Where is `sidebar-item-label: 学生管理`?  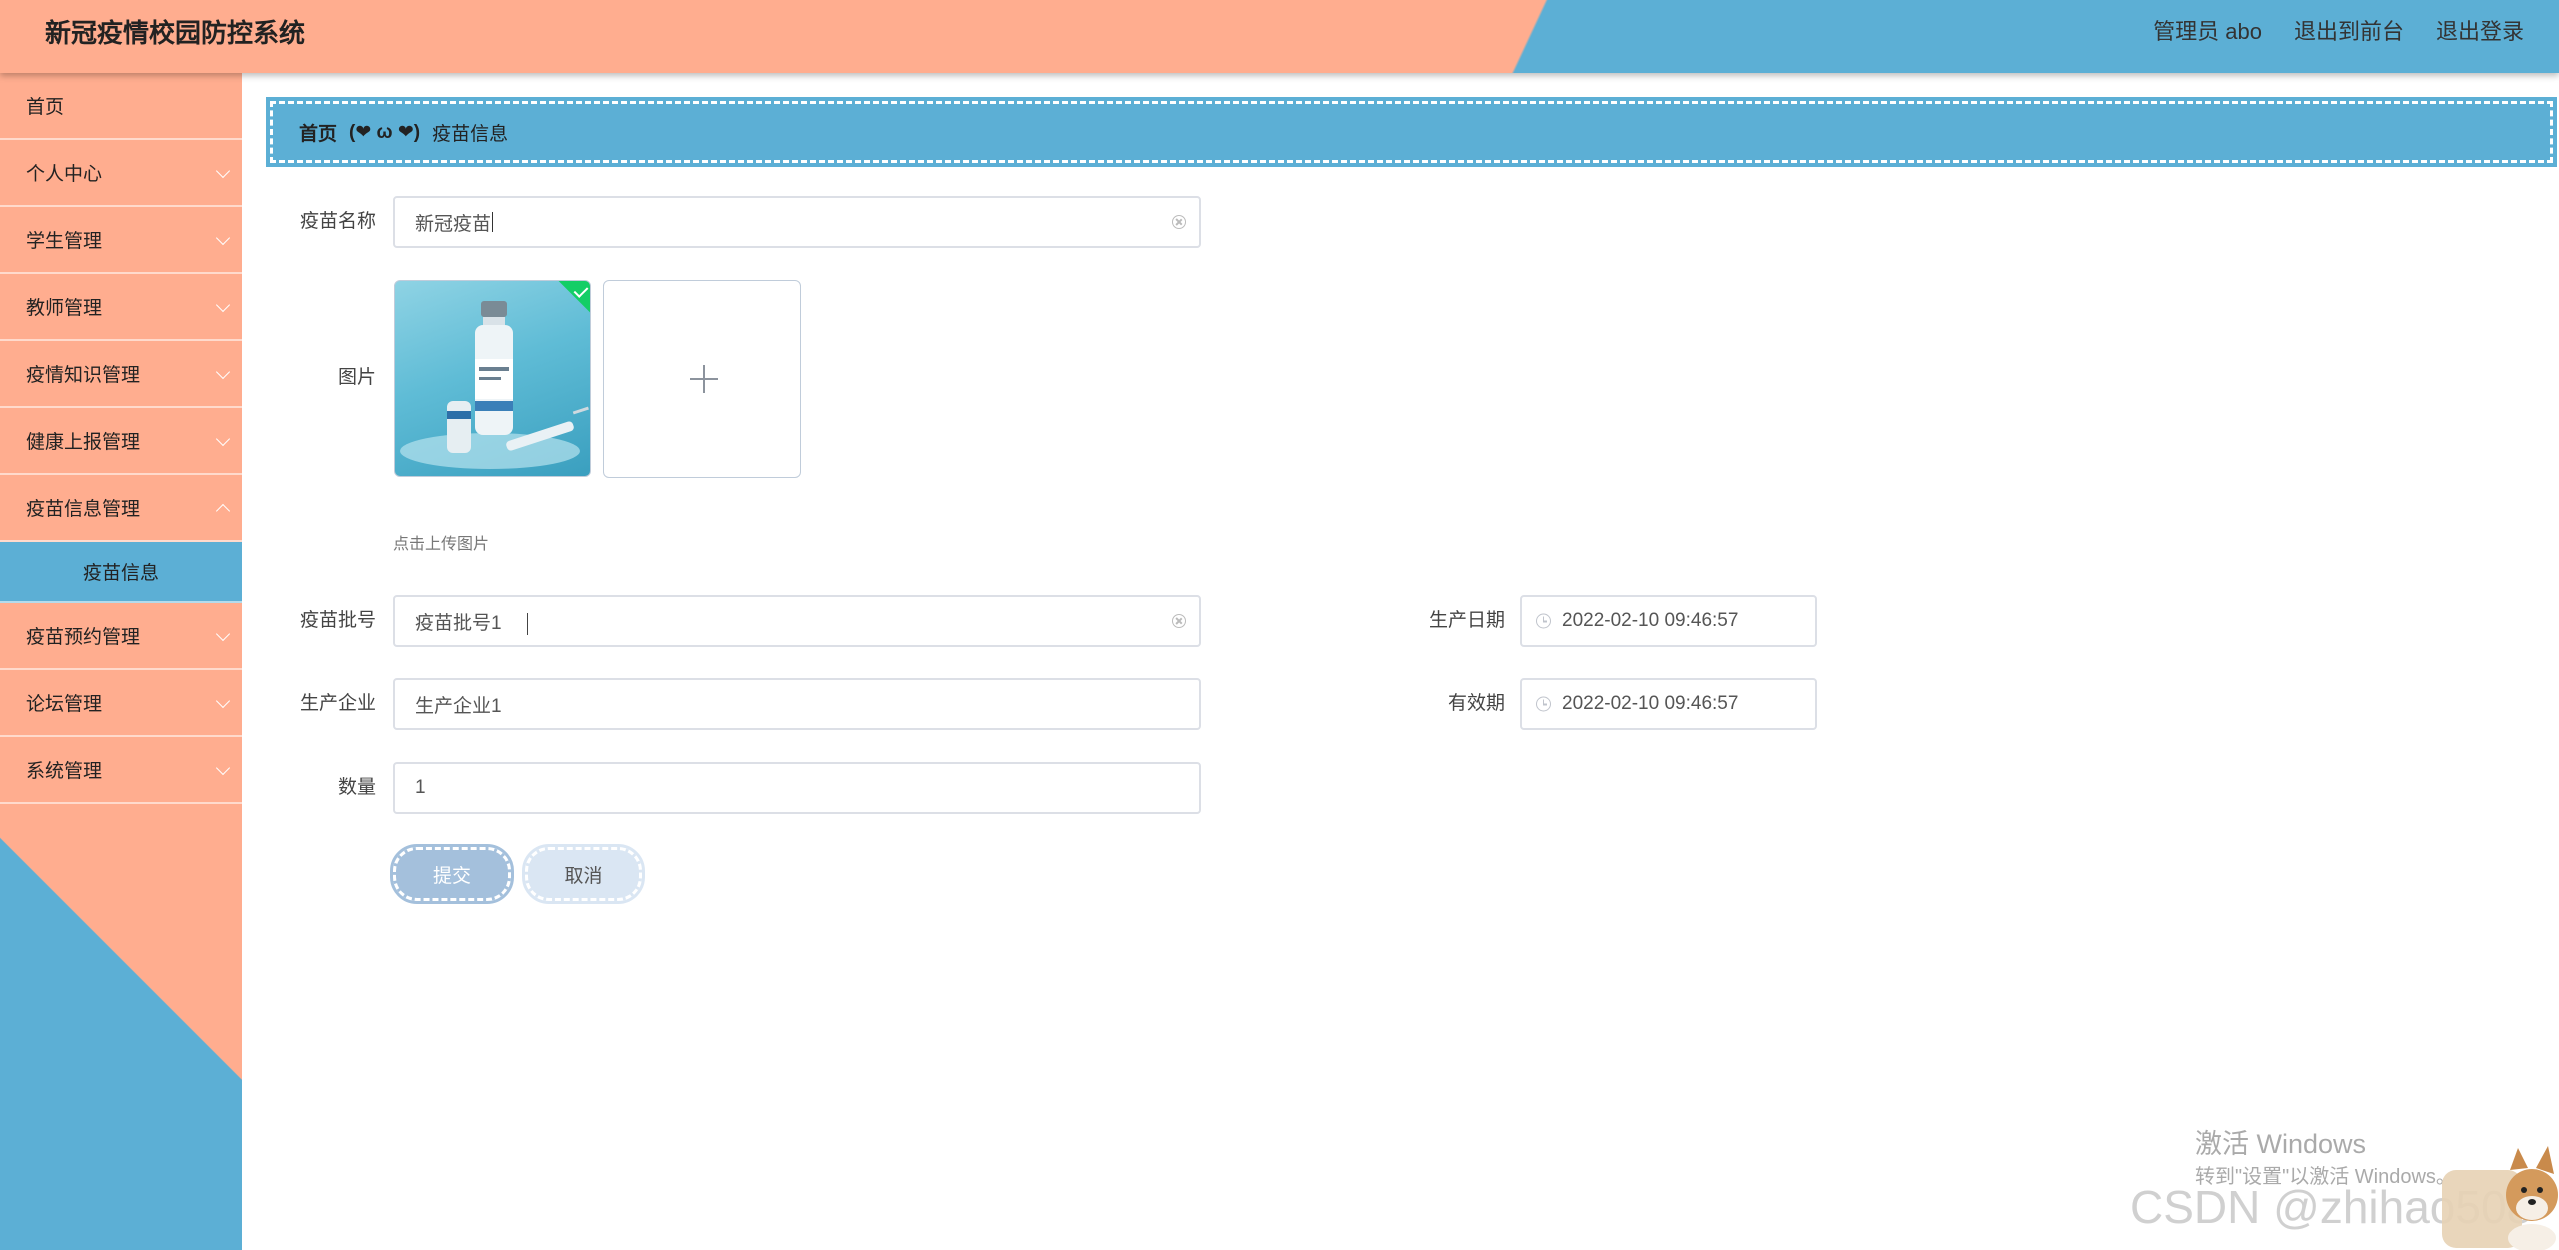
sidebar-item-label: 学生管理 is located at coordinates (64, 241).